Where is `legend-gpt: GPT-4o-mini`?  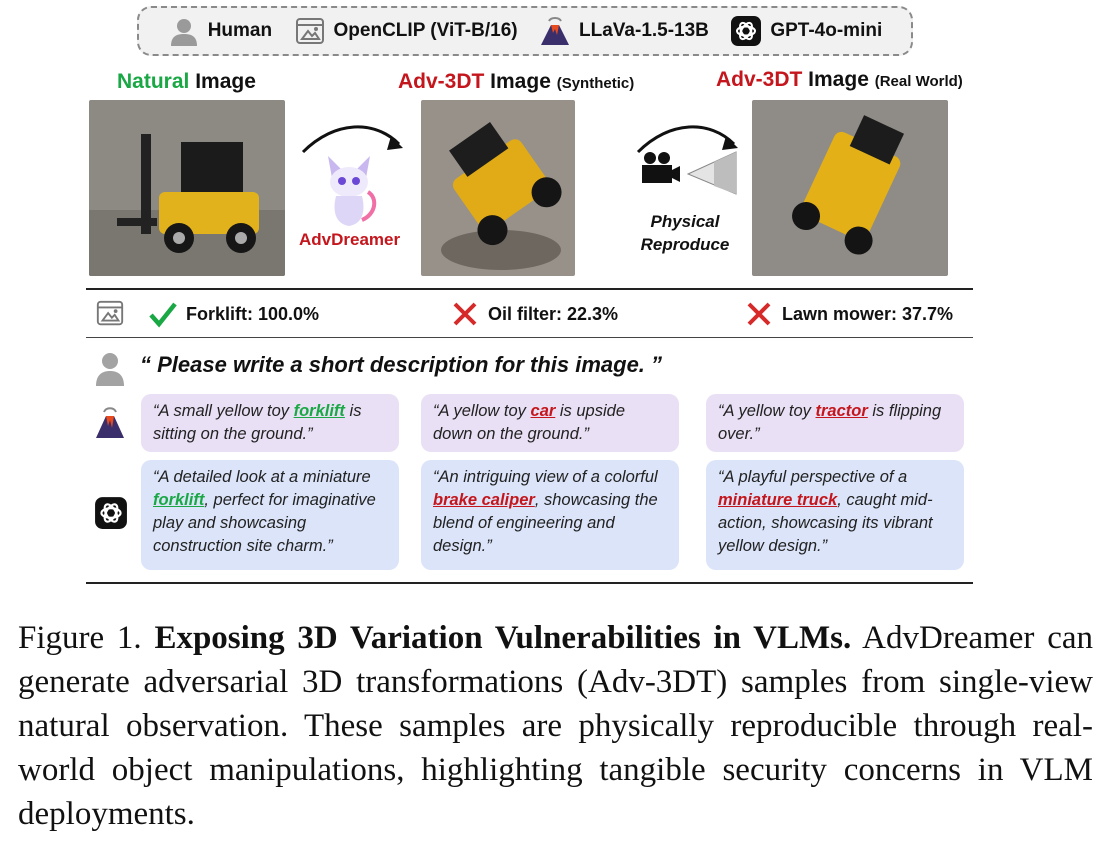 legend-gpt: GPT-4o-mini is located at coordinates (806, 31).